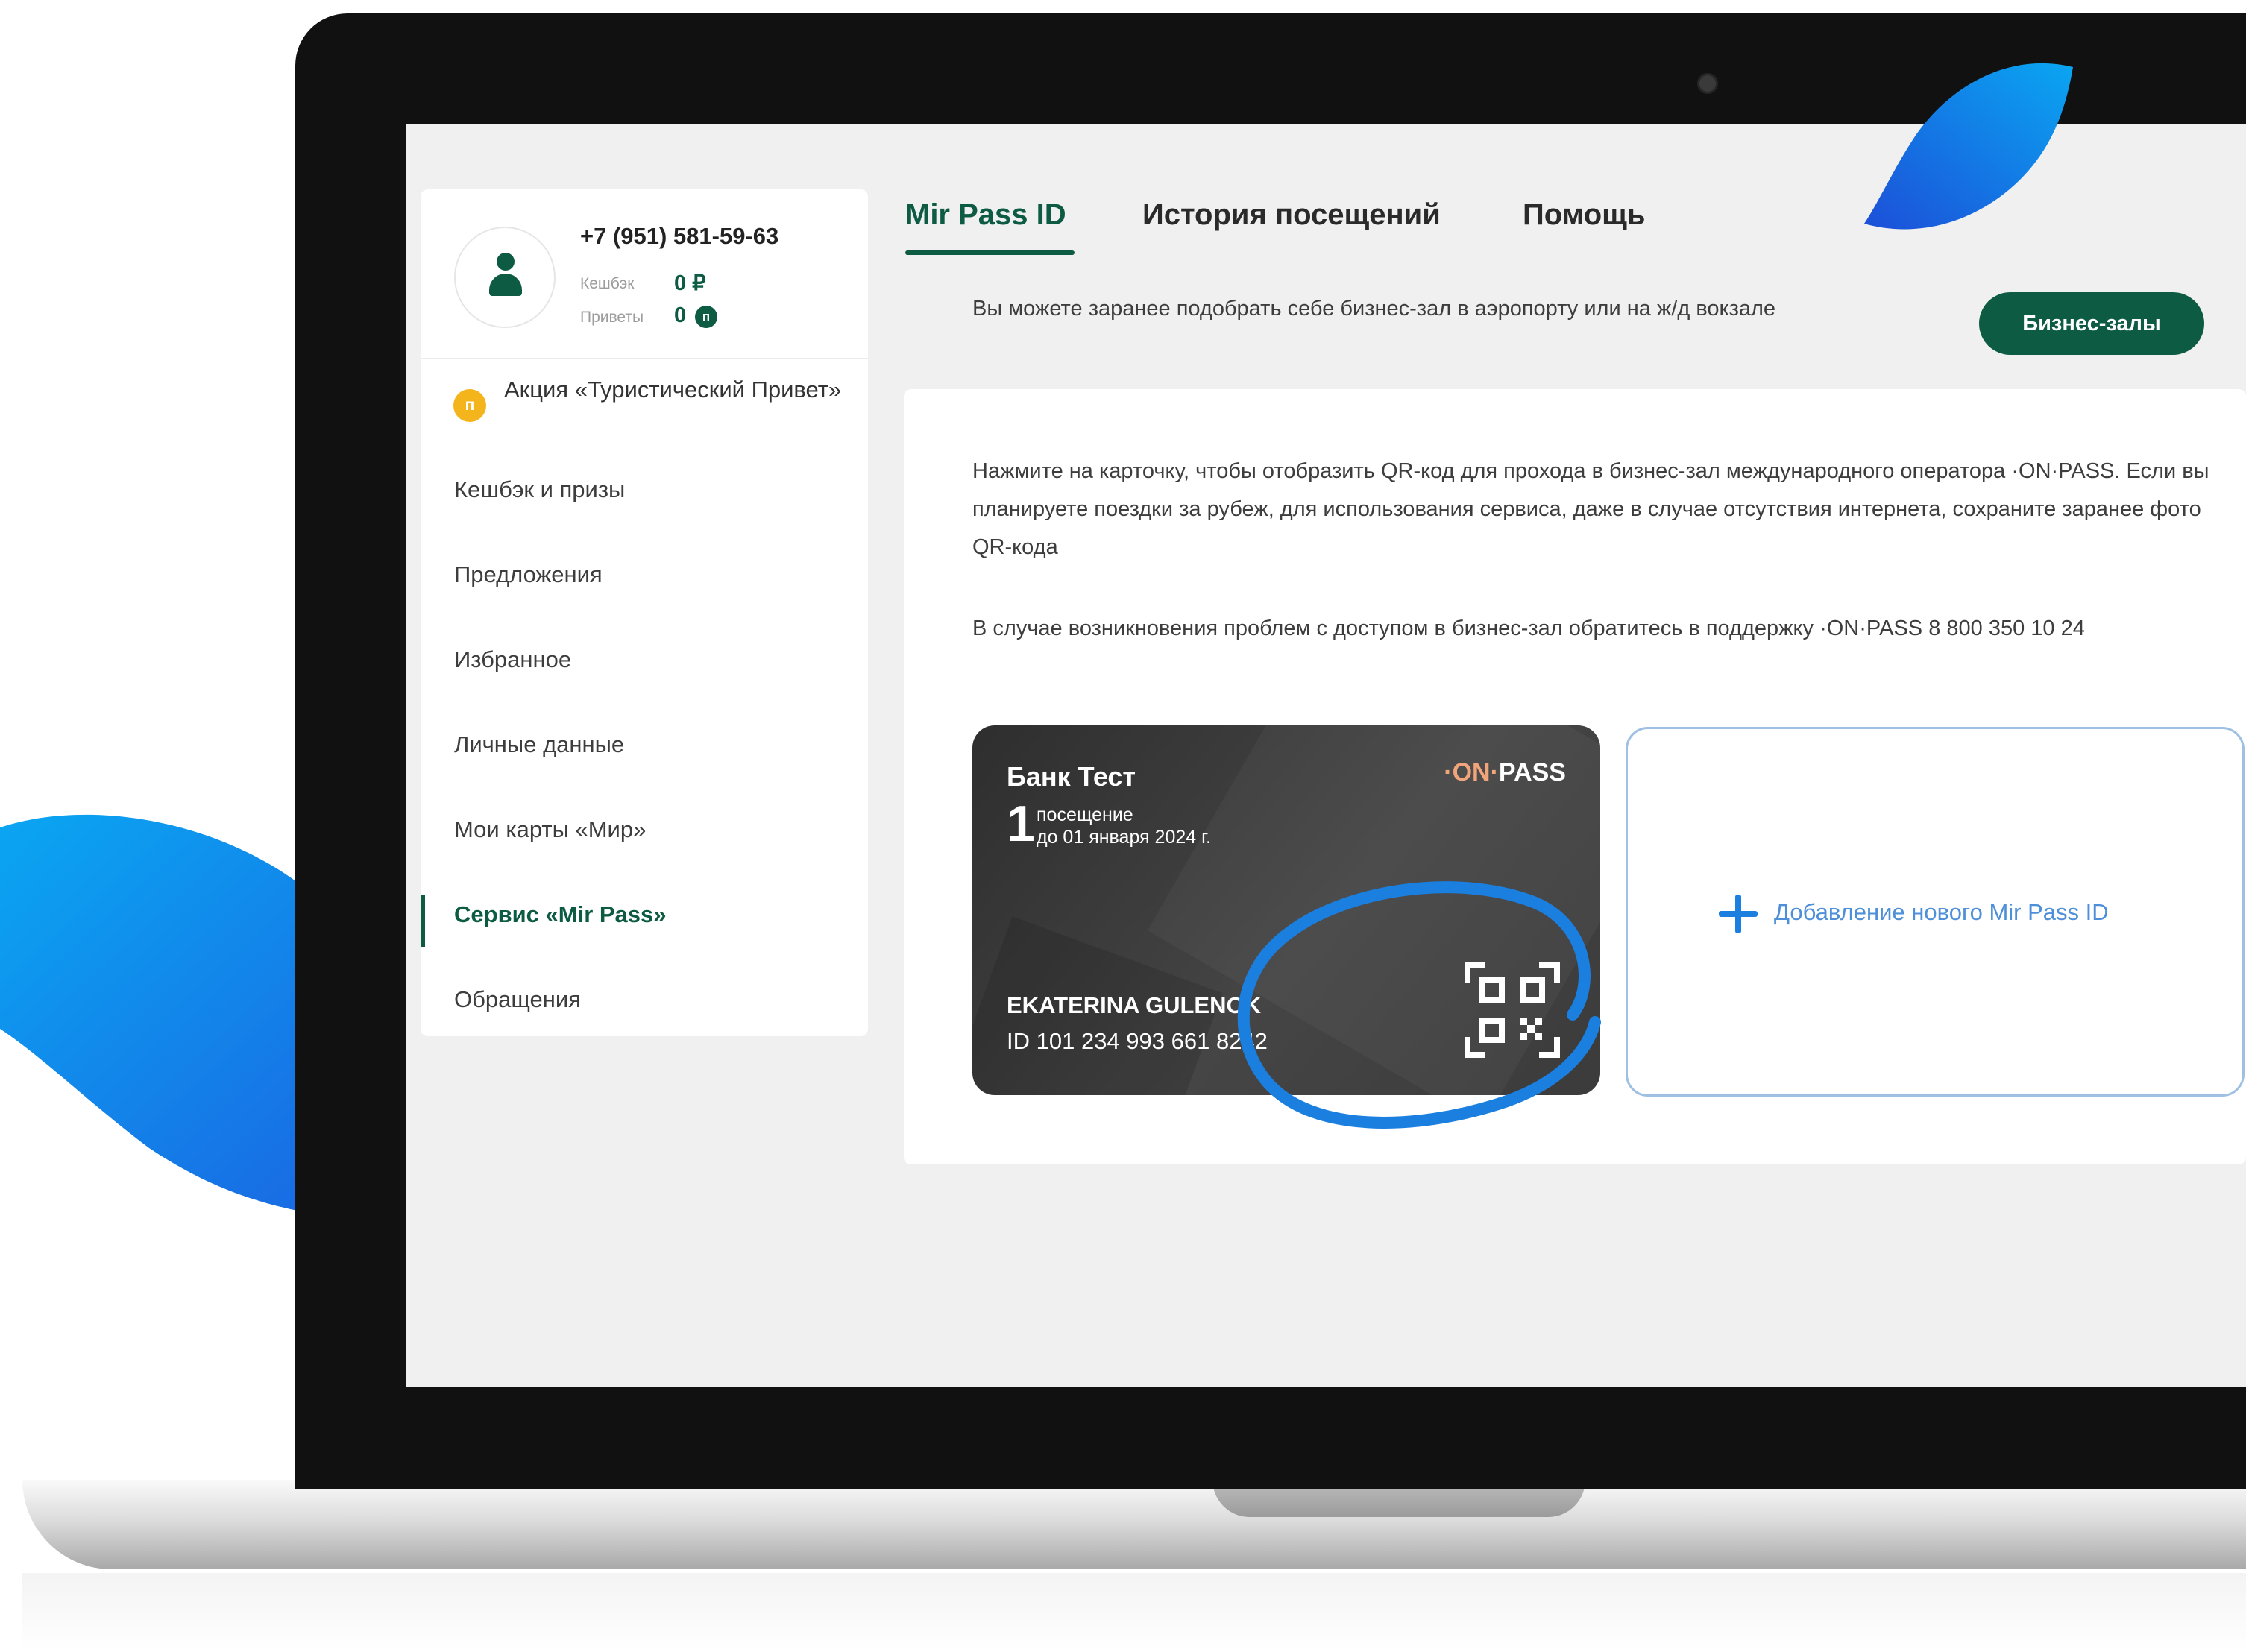 This screenshot has height=1652, width=2246. What do you see at coordinates (1134, 1524) in the screenshot?
I see `laptop-base` at bounding box center [1134, 1524].